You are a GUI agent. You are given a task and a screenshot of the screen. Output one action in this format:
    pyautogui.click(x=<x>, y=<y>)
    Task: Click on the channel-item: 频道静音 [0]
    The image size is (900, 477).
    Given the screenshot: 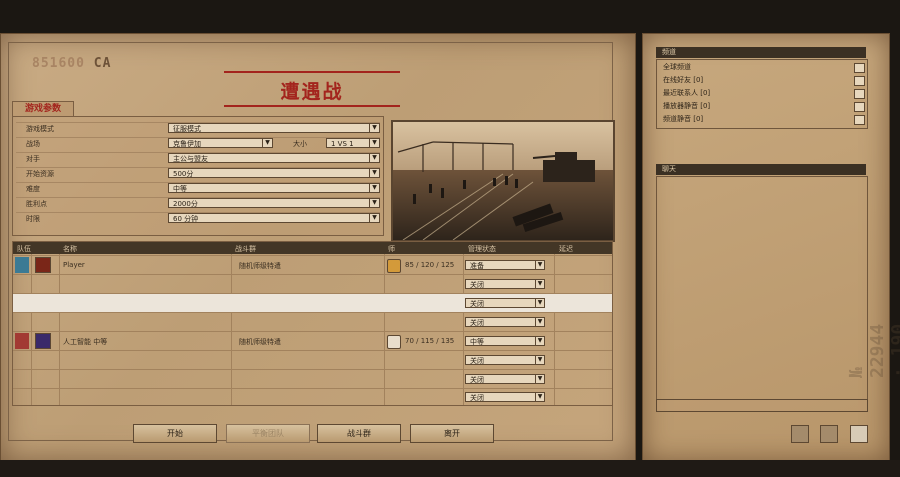 What is the action you would take?
    pyautogui.click(x=683, y=119)
    